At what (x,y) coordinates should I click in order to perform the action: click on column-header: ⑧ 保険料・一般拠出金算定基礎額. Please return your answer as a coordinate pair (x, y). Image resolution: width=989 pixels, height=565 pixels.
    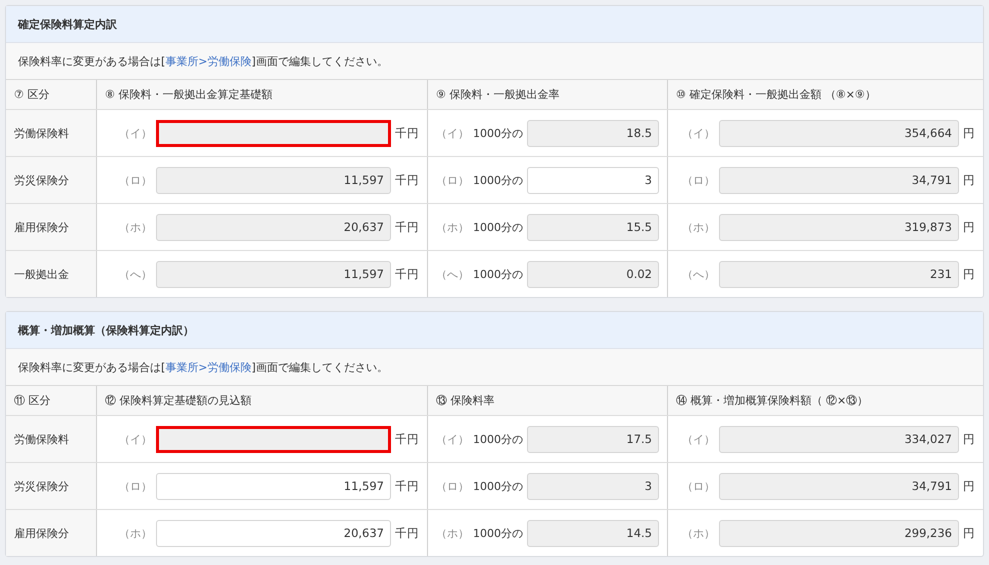
    Looking at the image, I should click on (188, 94).